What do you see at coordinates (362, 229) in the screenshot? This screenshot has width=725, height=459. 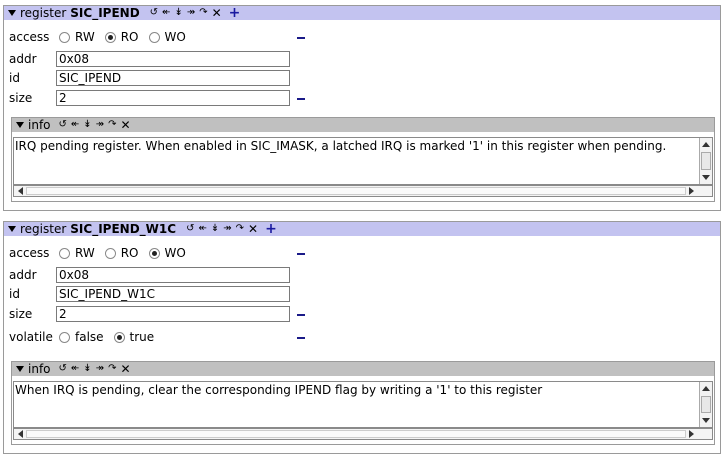 I see `register-header: register SIC_IPEND_W1C ↺ ↞ ↡ ↠ ↷ ✕ +` at bounding box center [362, 229].